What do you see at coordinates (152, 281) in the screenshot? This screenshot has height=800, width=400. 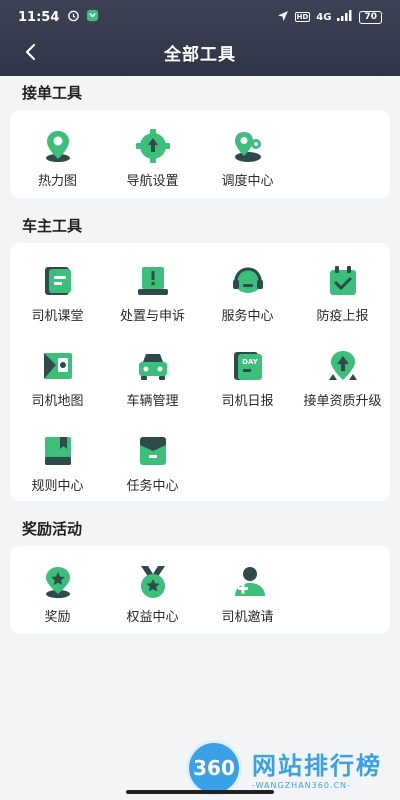 I see `alert-monitor-icon` at bounding box center [152, 281].